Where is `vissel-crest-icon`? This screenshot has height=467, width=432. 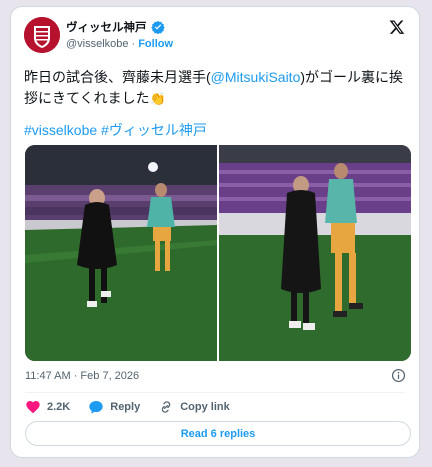 vissel-crest-icon is located at coordinates (42, 35).